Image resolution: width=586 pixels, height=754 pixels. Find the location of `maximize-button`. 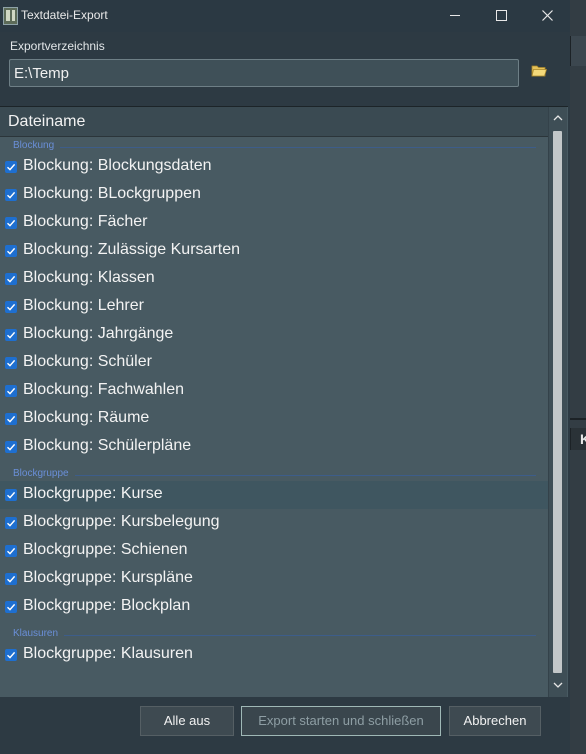

maximize-button is located at coordinates (501, 16).